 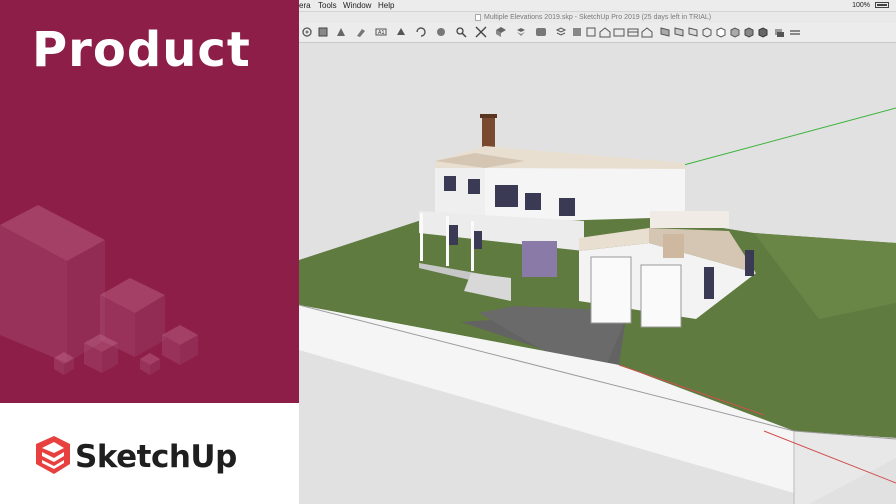 I want to click on components-icon, so click(x=521, y=32).